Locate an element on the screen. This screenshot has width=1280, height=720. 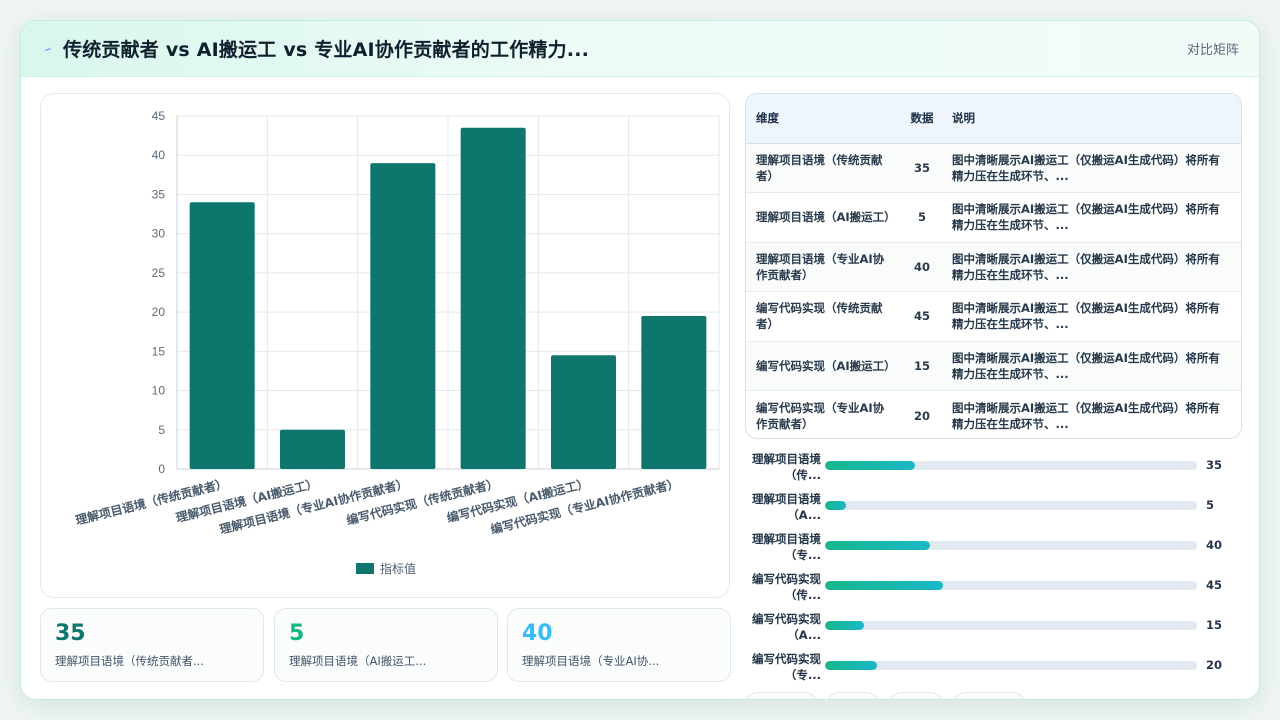
progress-row: 理解项目语境（专... 40 is located at coordinates (995, 548).